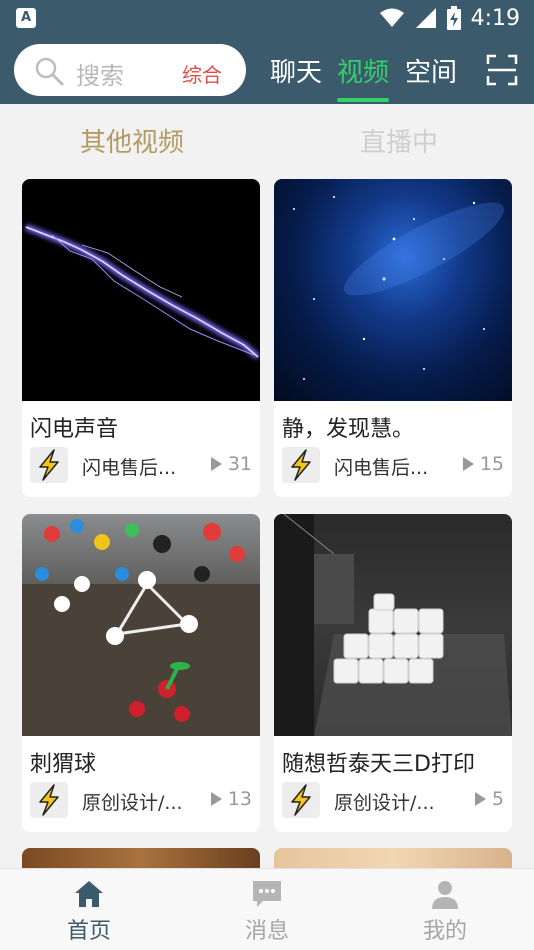 This screenshot has width=534, height=950. What do you see at coordinates (445, 909) in the screenshot?
I see `nav-profile: 我的` at bounding box center [445, 909].